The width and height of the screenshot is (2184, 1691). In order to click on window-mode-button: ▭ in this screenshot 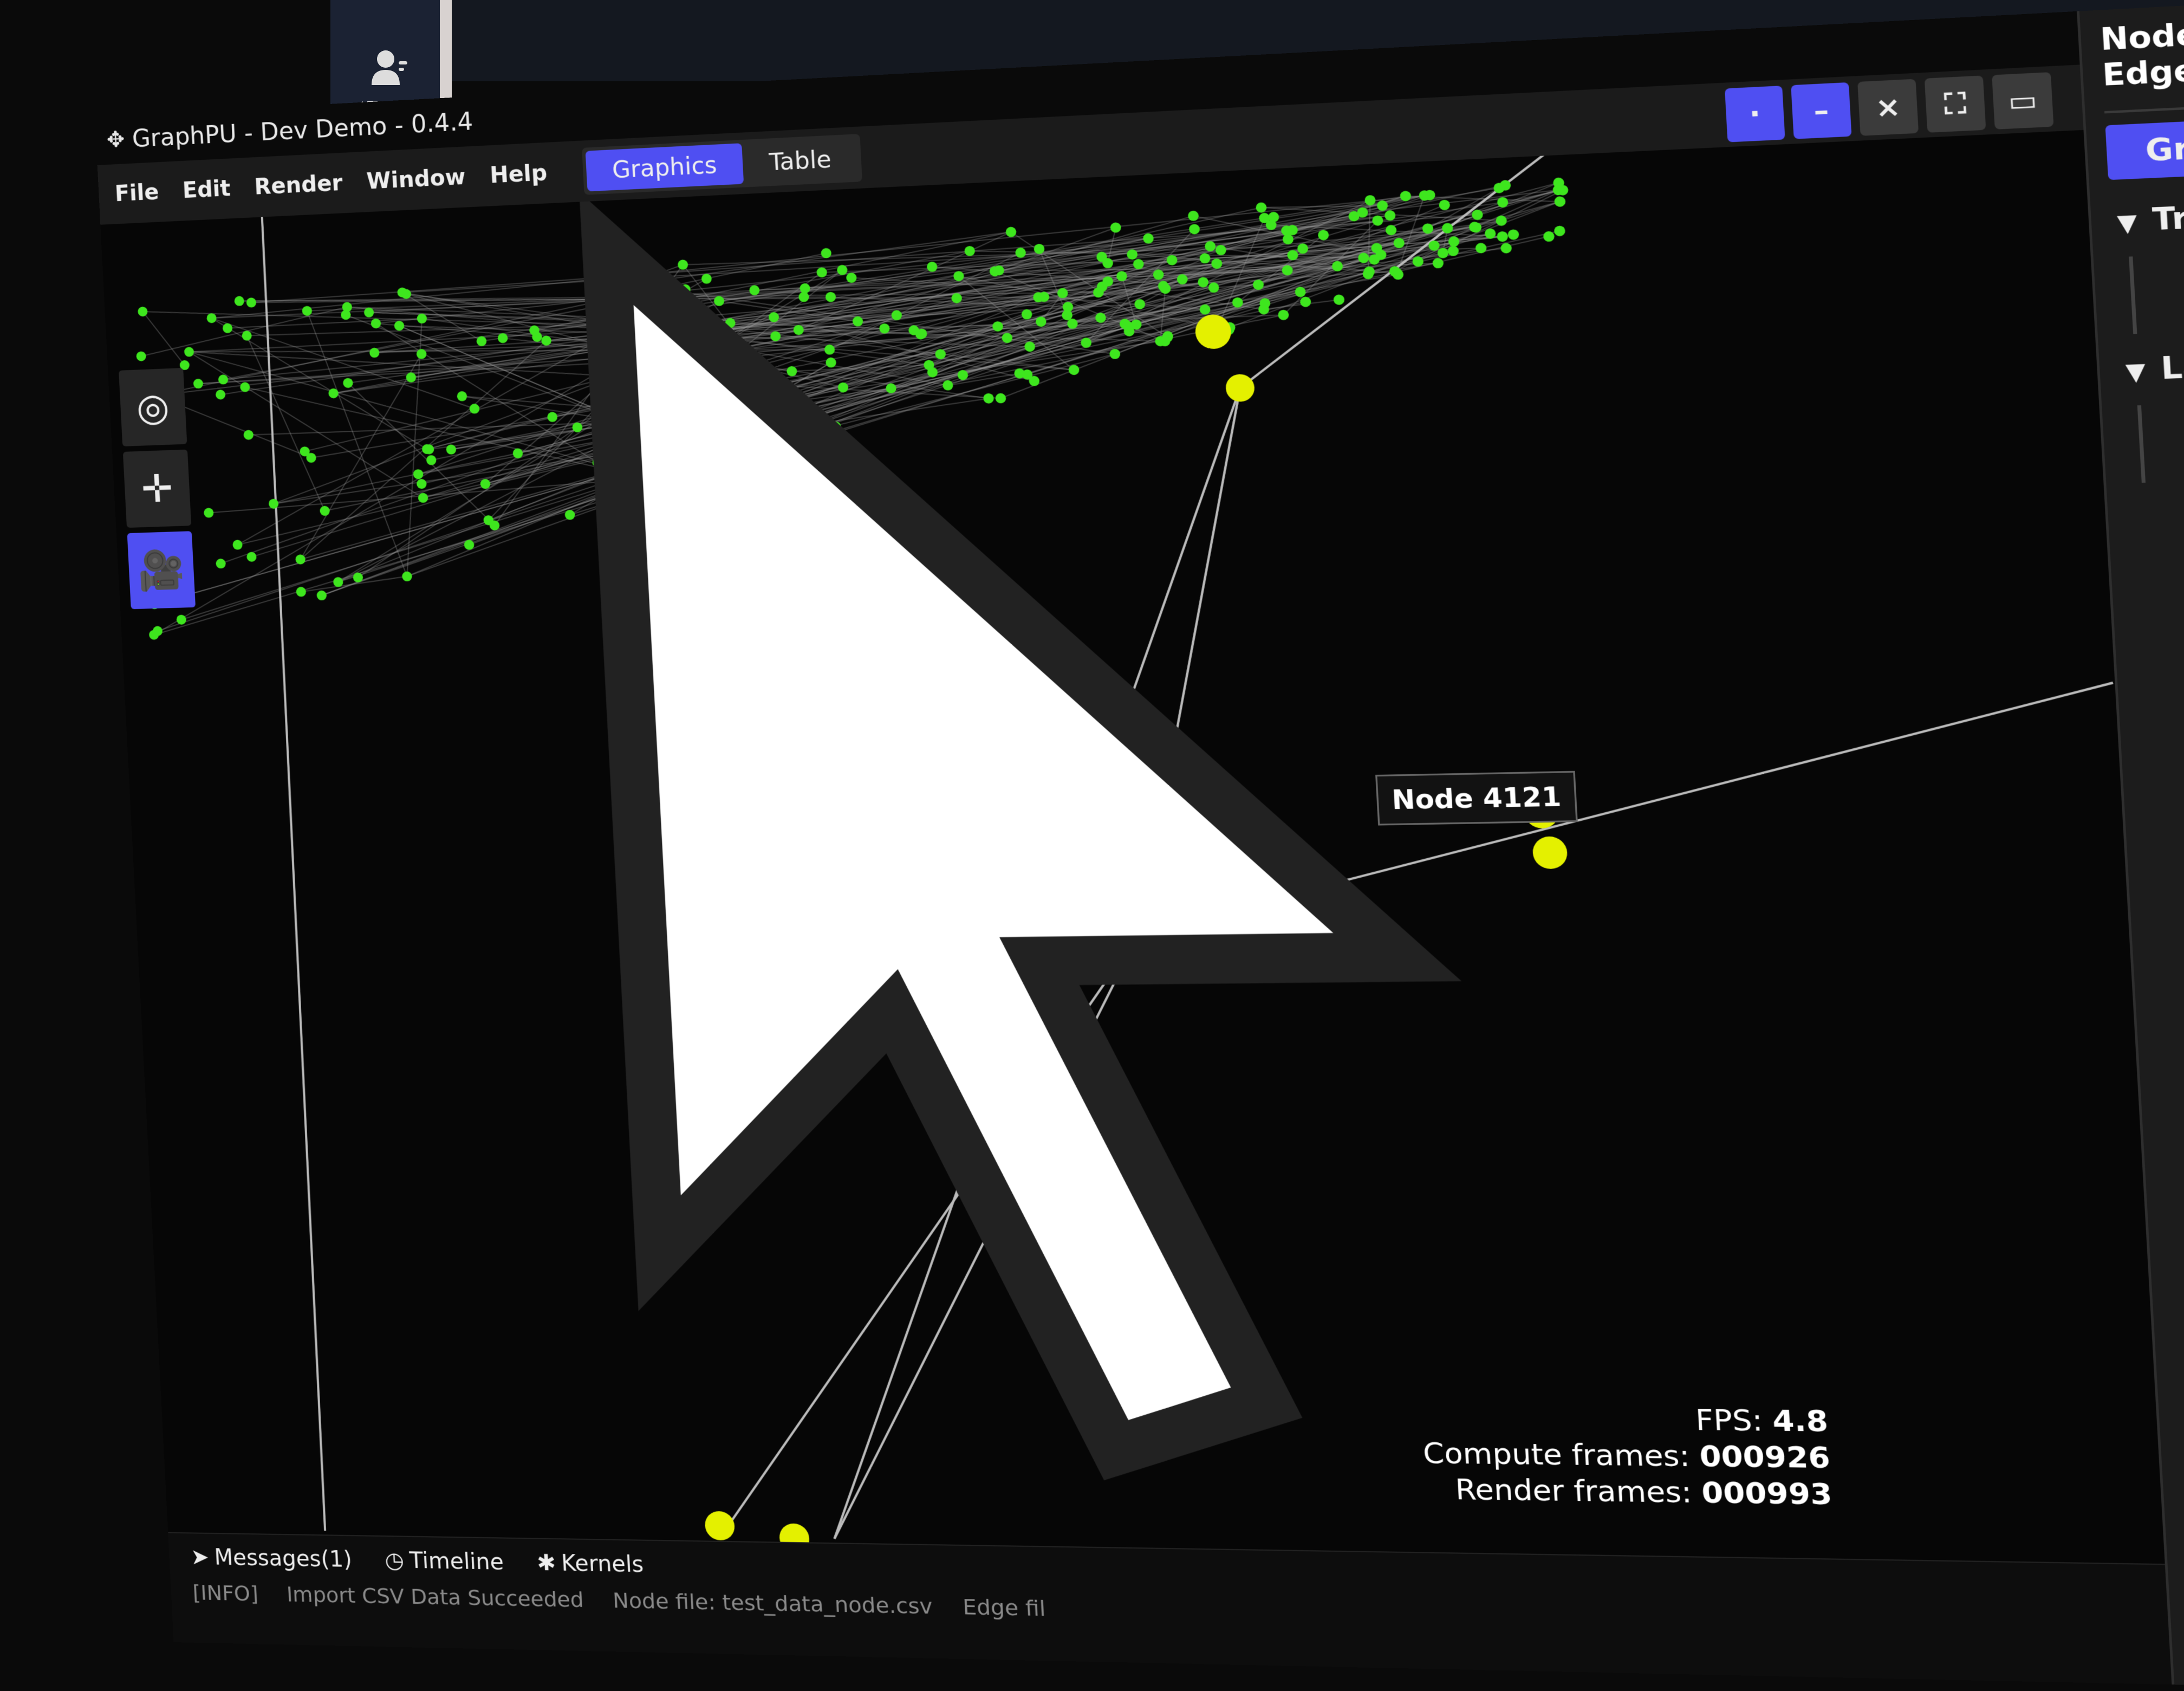, I will do `click(2023, 100)`.